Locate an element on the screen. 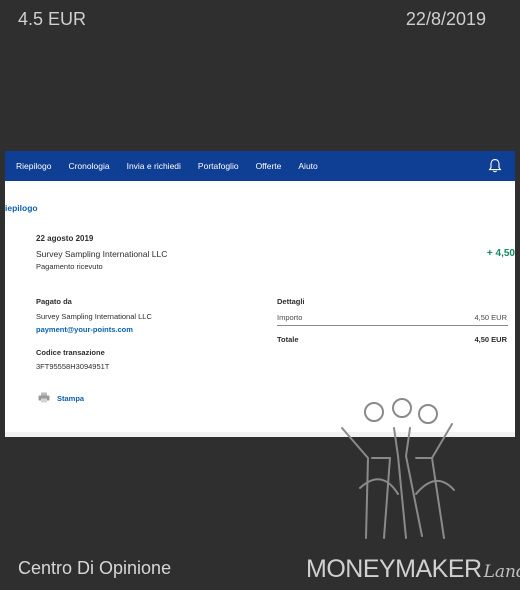 This screenshot has width=520, height=590. transaction-code-label: Codice transazione is located at coordinates (70, 352).